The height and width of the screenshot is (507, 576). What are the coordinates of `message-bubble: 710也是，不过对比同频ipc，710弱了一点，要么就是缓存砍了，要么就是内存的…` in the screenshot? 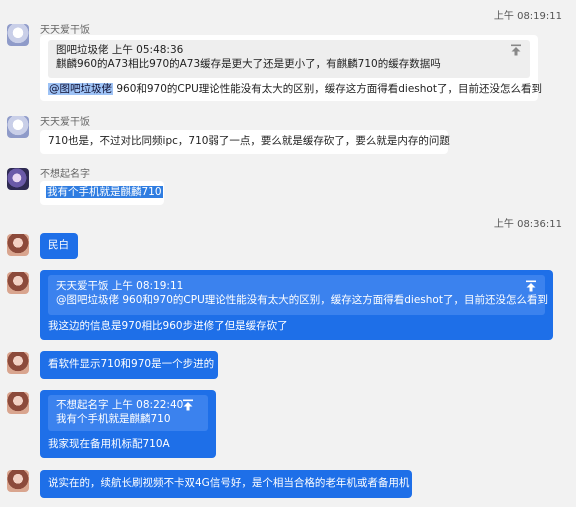 It's located at (245, 142).